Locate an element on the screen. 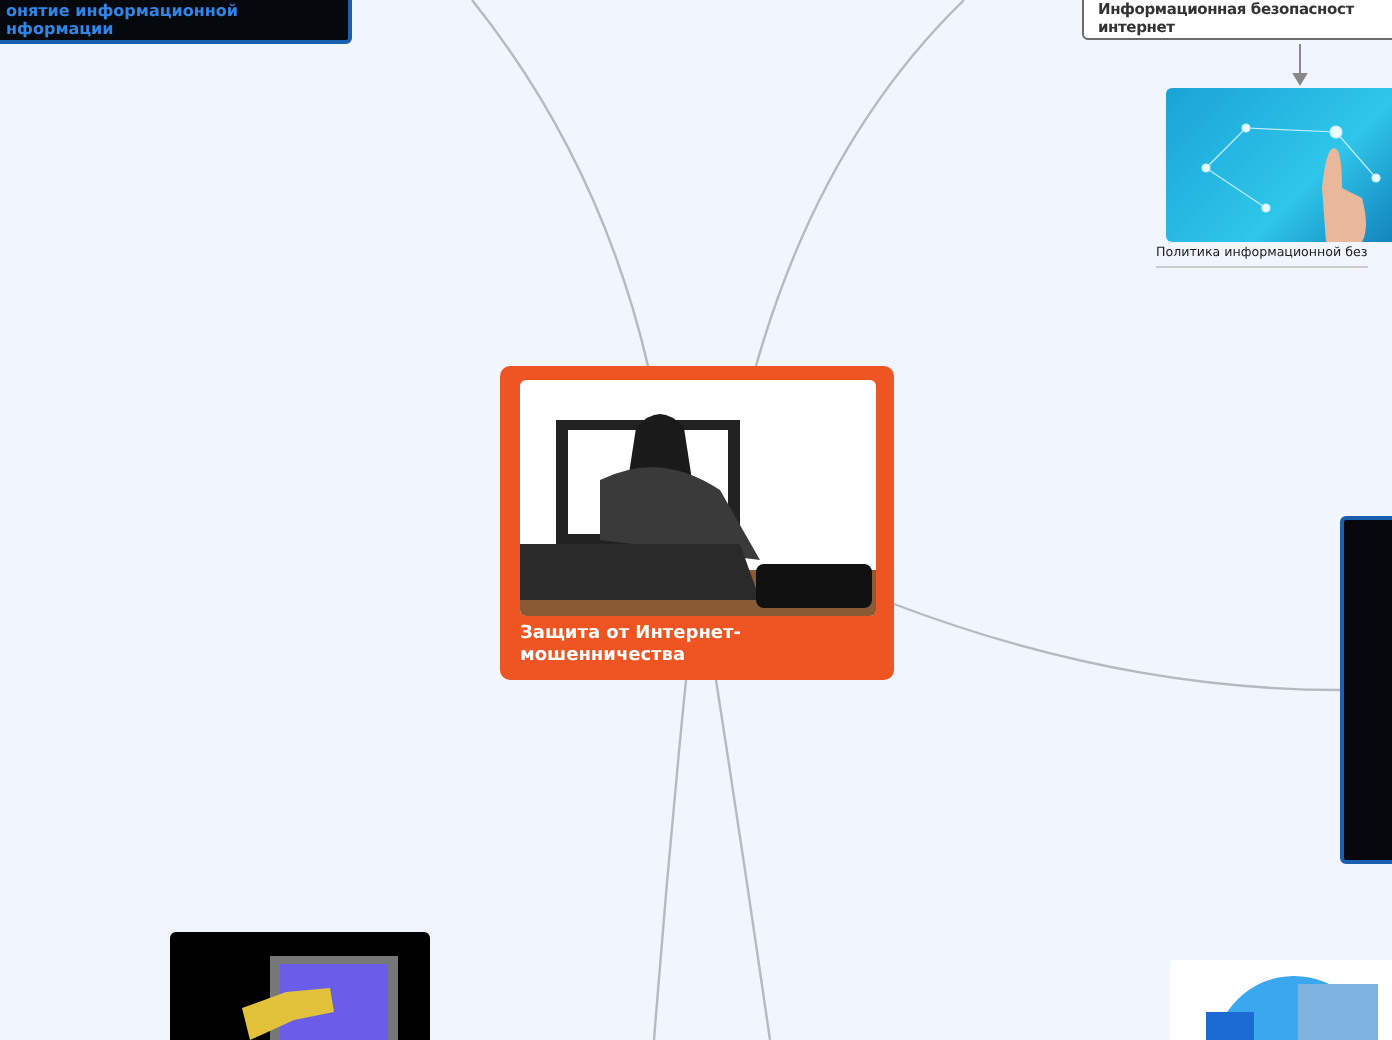  topic-title: Защита от Интернет-мошенничества is located at coordinates (631, 646).